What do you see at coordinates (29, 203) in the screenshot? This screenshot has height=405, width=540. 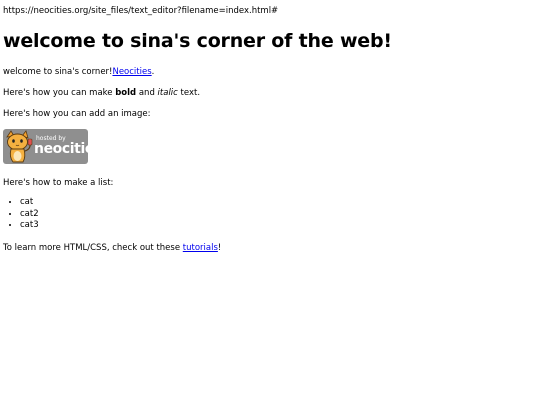 I see `list-item: cat` at bounding box center [29, 203].